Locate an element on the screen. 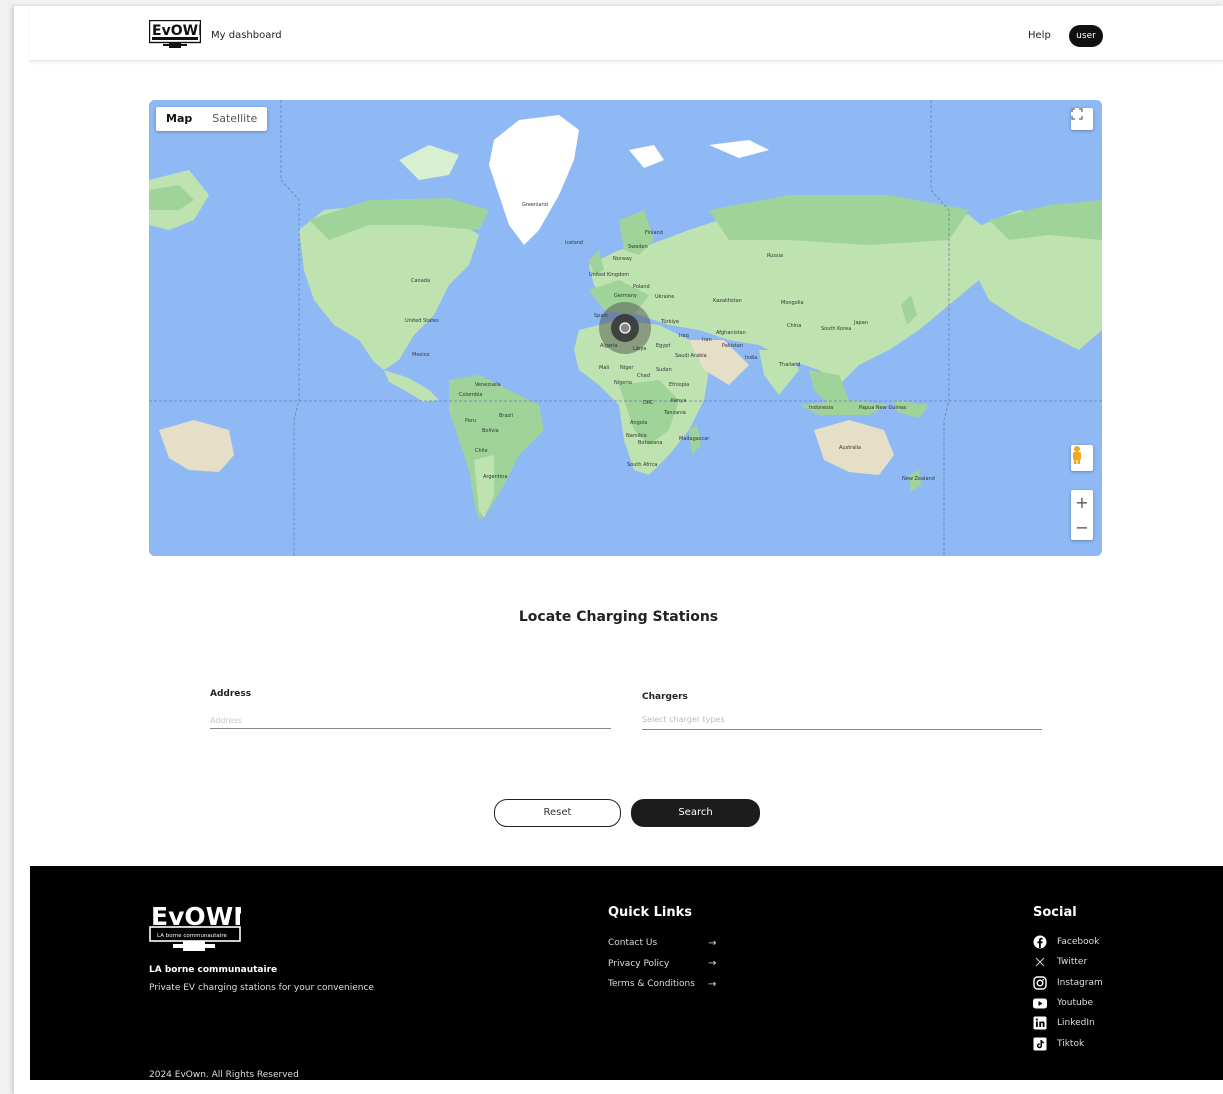  social-facebook: Facebook is located at coordinates (1068, 942).